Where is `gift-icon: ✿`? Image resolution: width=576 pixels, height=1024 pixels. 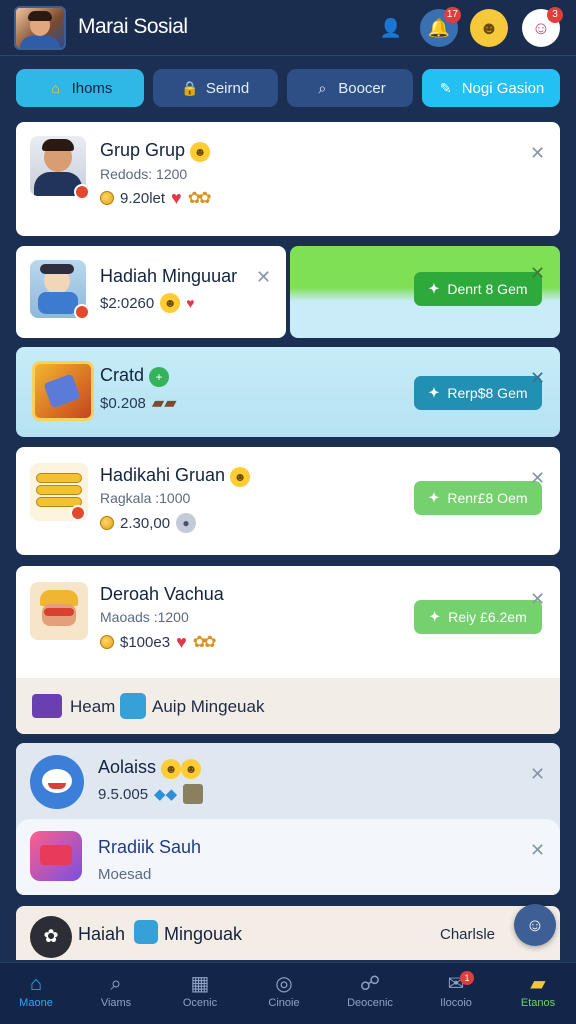 gift-icon: ✿ is located at coordinates (51, 937).